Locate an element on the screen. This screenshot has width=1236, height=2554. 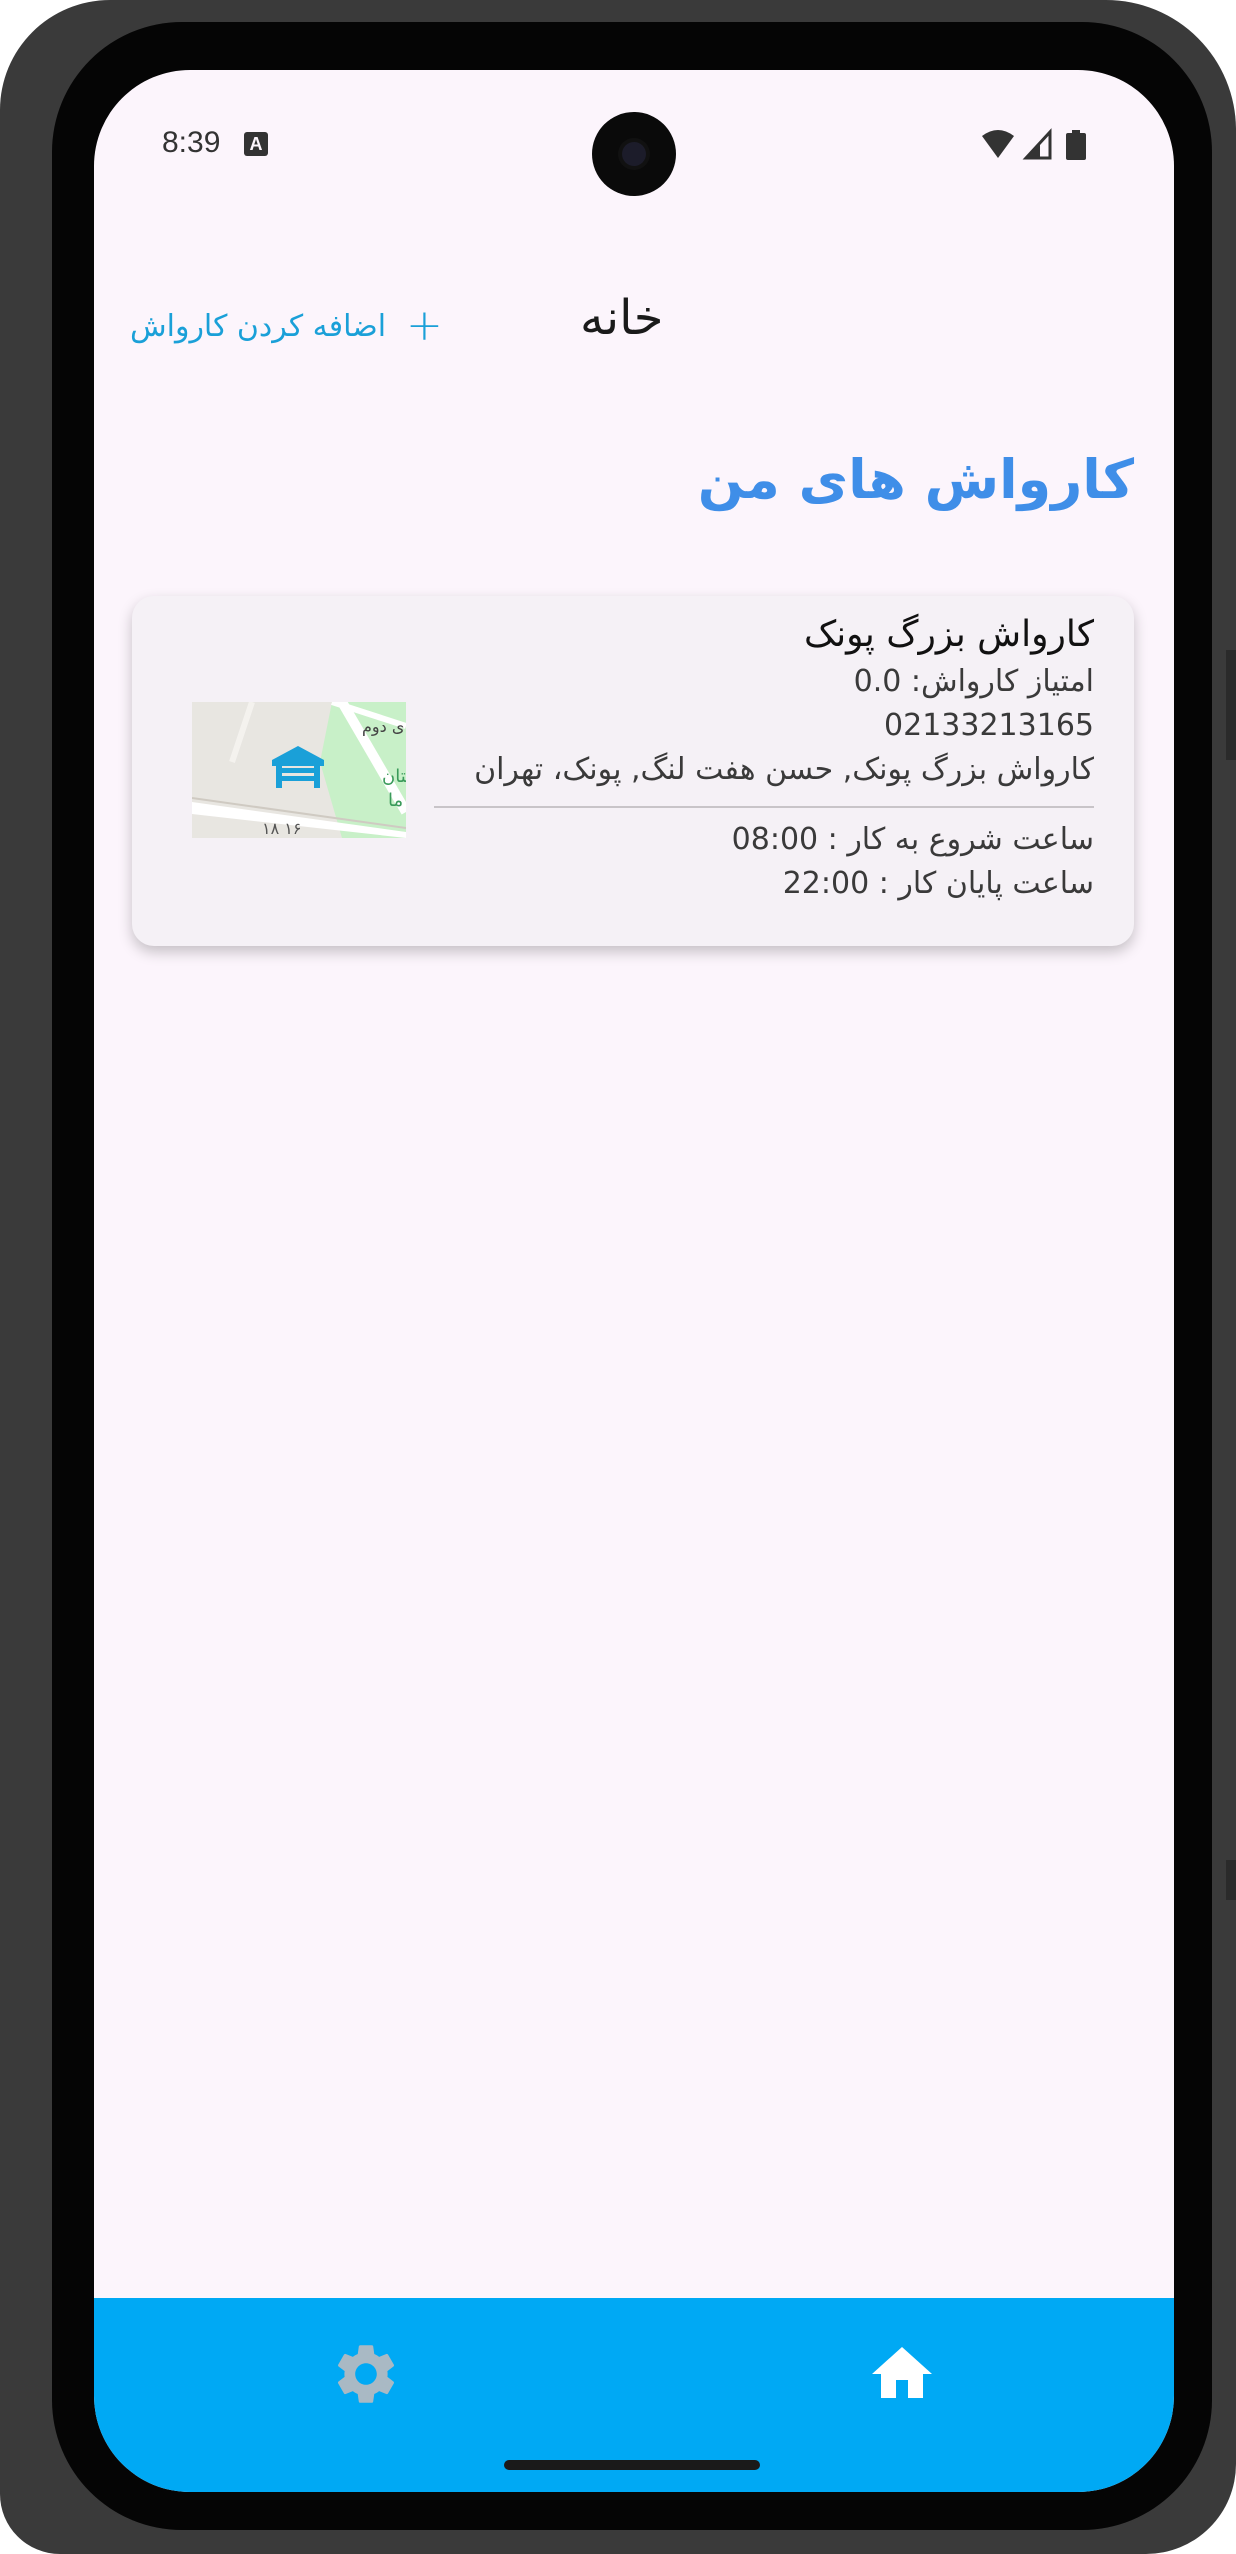
status-bar: 8:39 A is located at coordinates (634, 133).